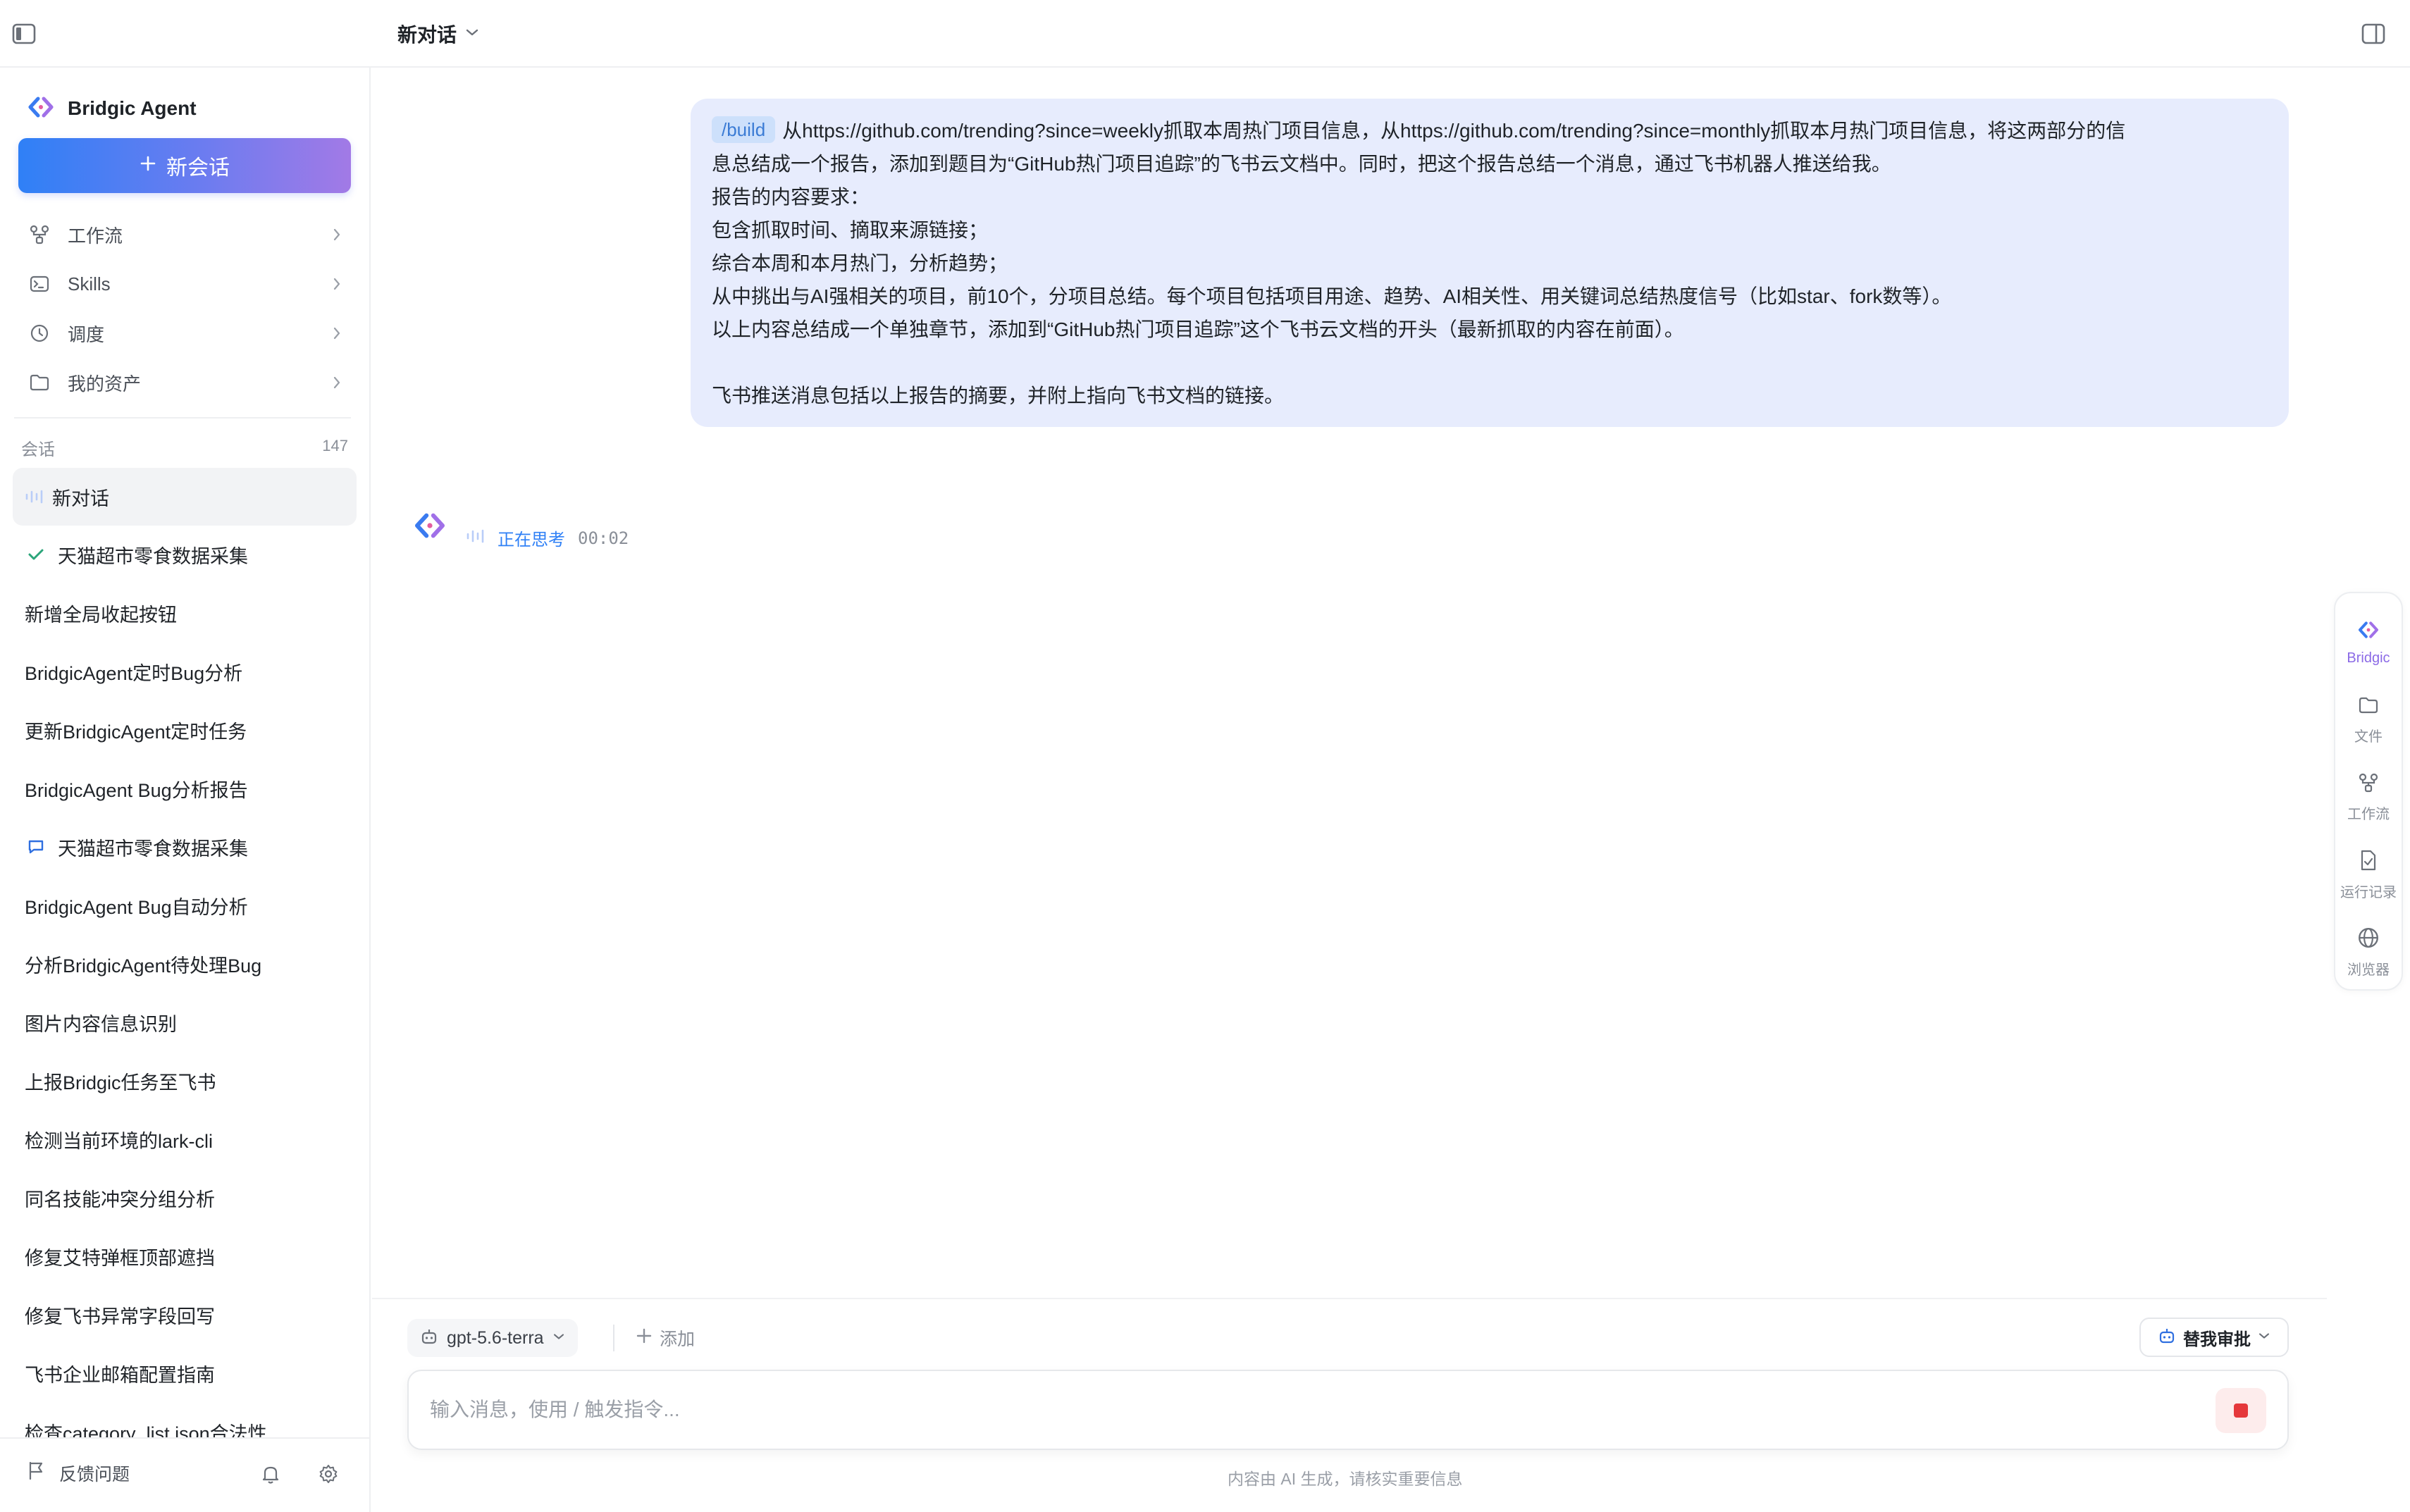 The height and width of the screenshot is (1512, 2410). Describe the element at coordinates (2369, 814) in the screenshot. I see `rail-label: 工作流` at that location.